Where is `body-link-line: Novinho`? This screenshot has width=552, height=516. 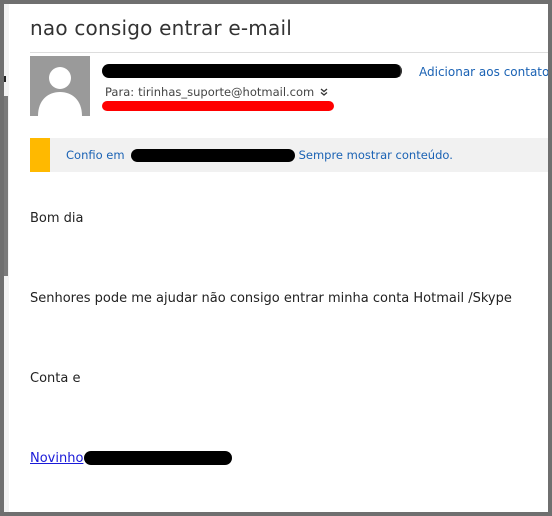
body-link-line: Novinho is located at coordinates (56, 458).